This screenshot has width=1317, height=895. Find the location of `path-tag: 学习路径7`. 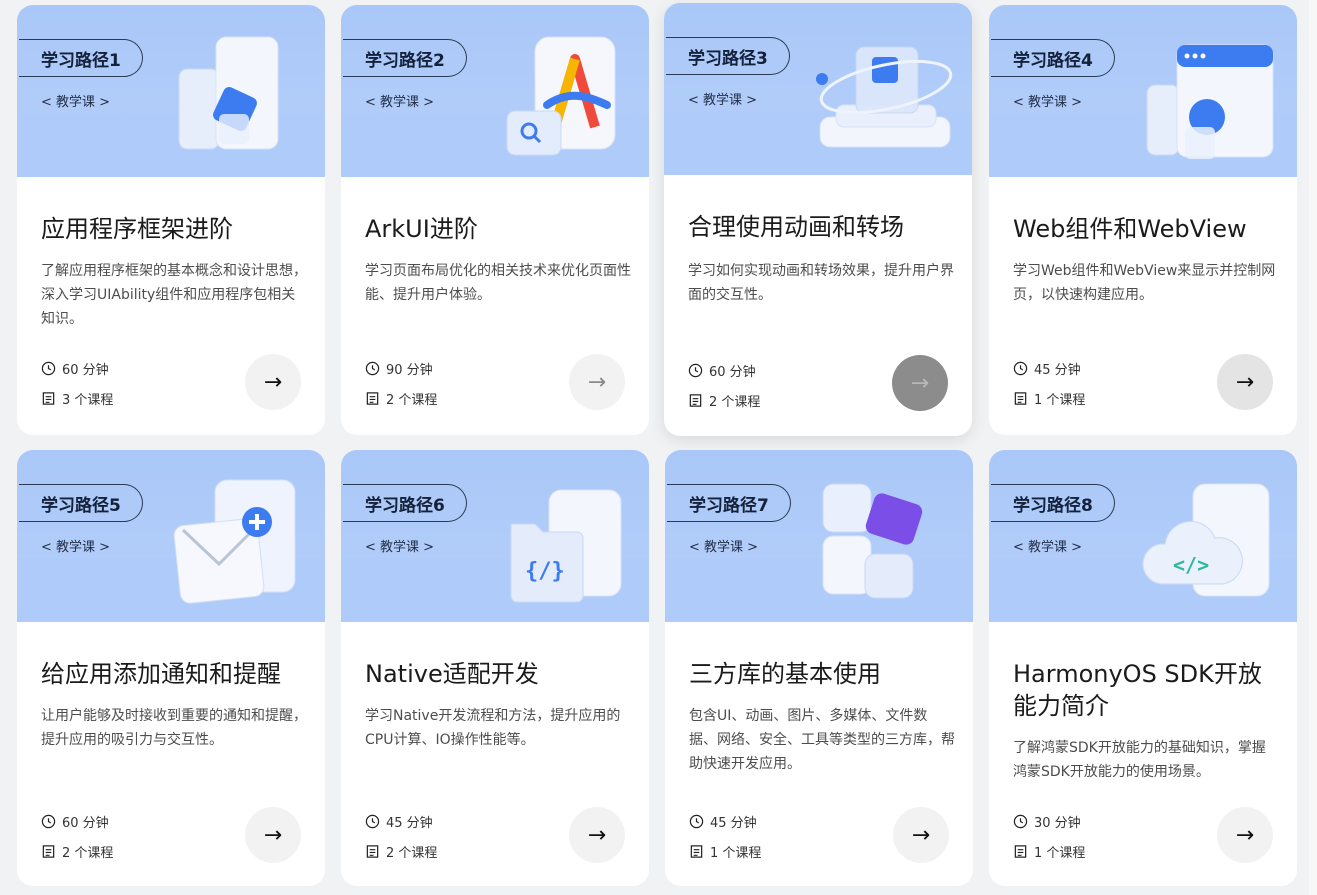

path-tag: 学习路径7 is located at coordinates (729, 503).